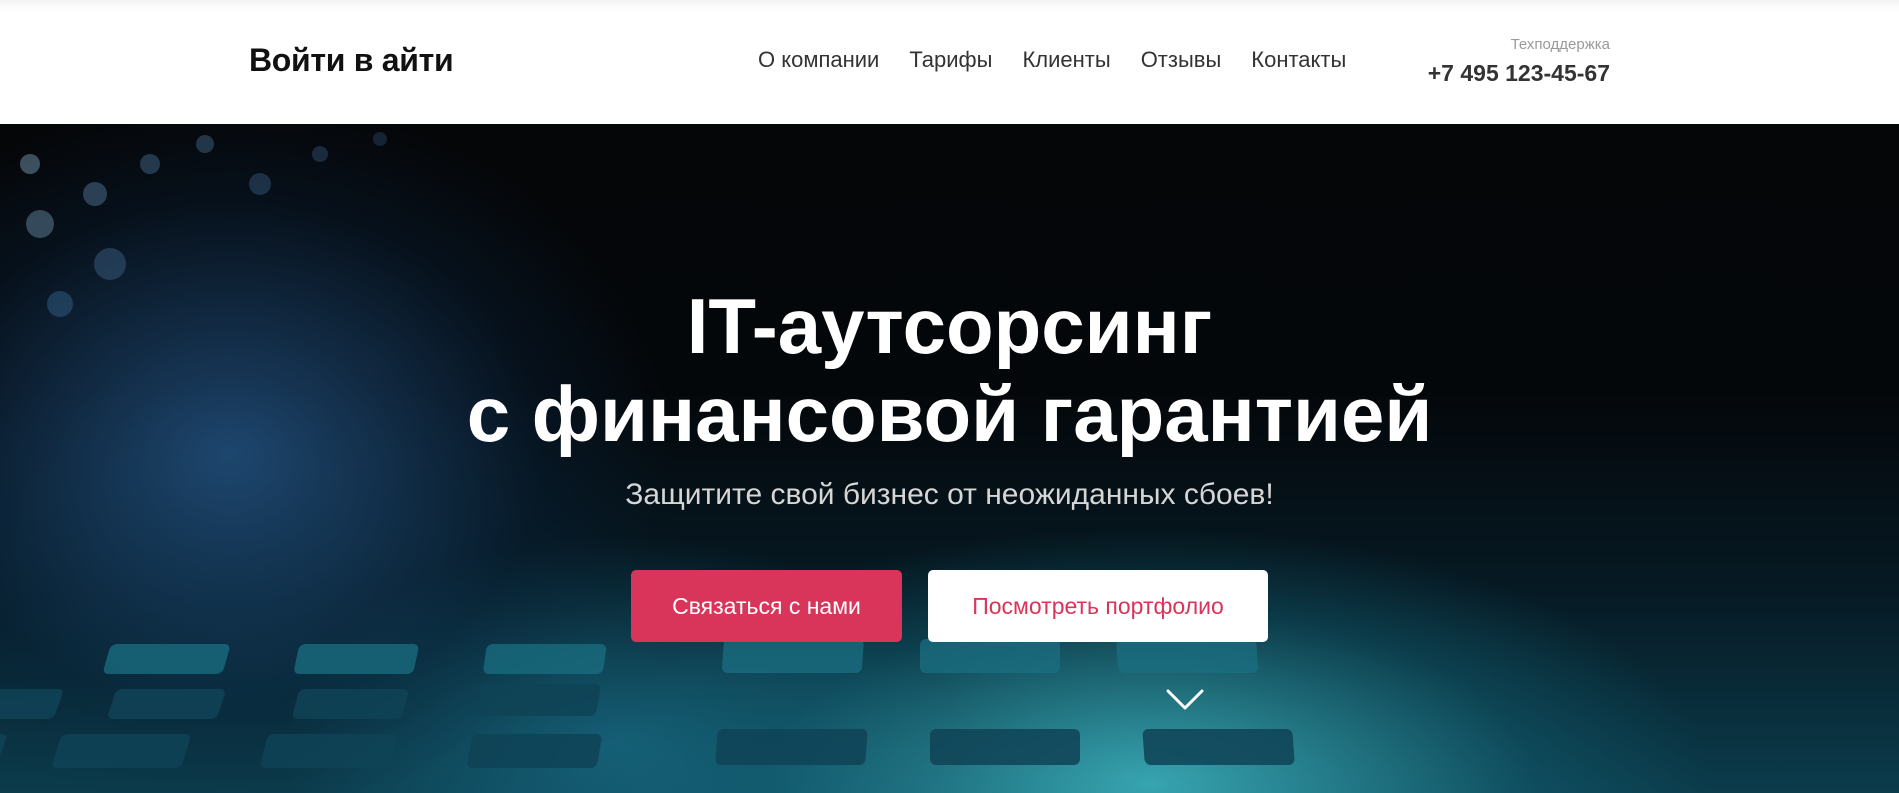  I want to click on chevron-down-icon, so click(1185, 701).